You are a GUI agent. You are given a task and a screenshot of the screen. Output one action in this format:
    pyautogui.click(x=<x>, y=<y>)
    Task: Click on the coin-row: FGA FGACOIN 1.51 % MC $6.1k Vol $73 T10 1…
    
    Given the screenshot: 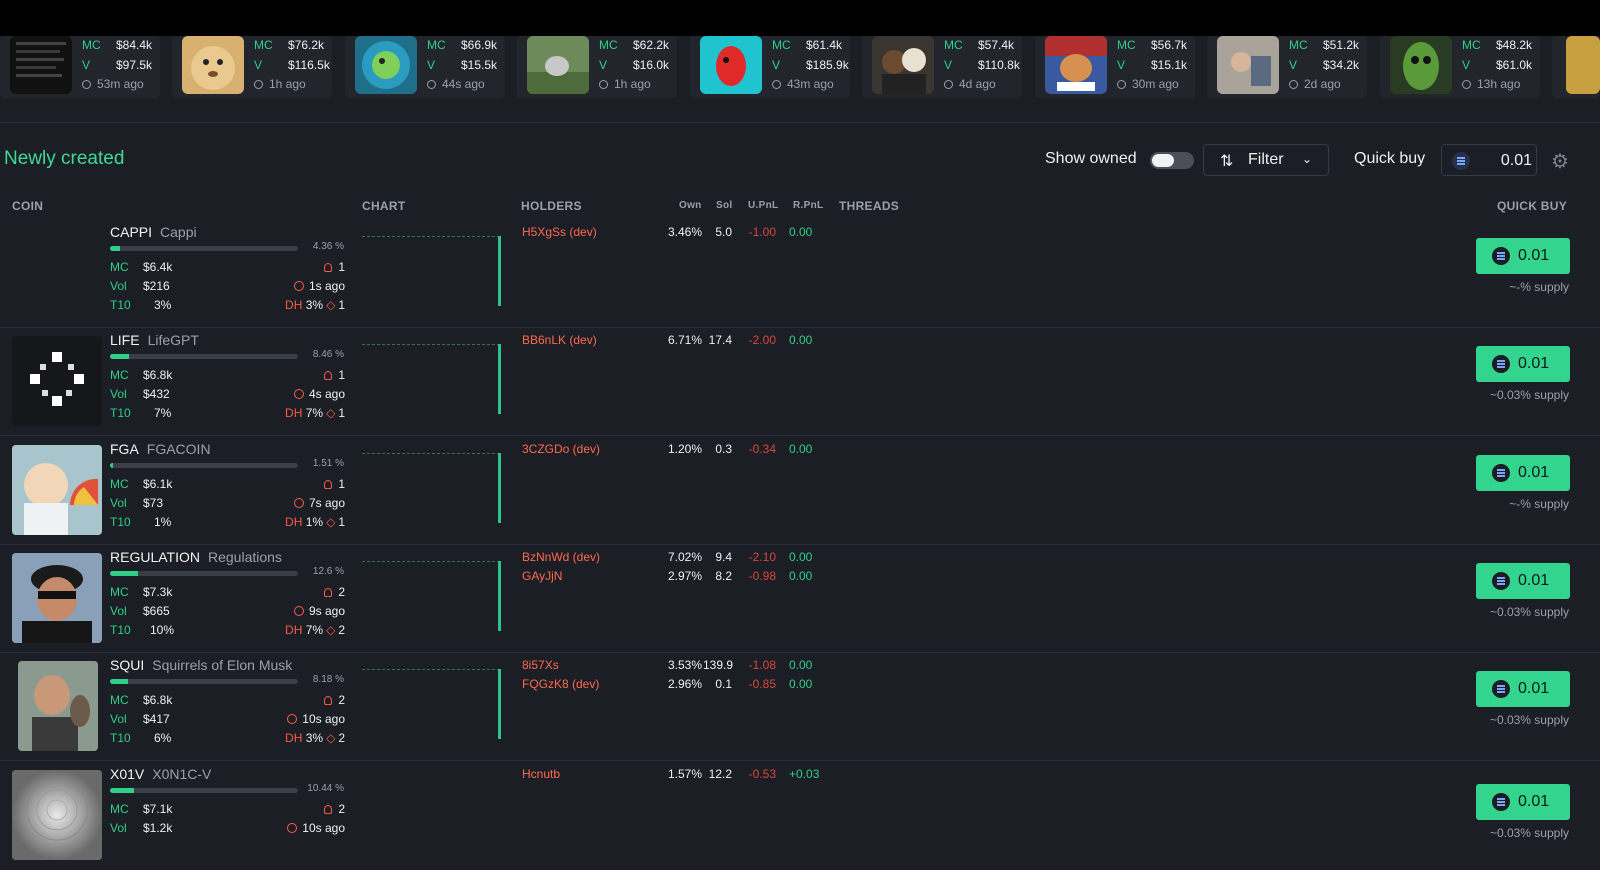 What is the action you would take?
    pyautogui.click(x=800, y=491)
    